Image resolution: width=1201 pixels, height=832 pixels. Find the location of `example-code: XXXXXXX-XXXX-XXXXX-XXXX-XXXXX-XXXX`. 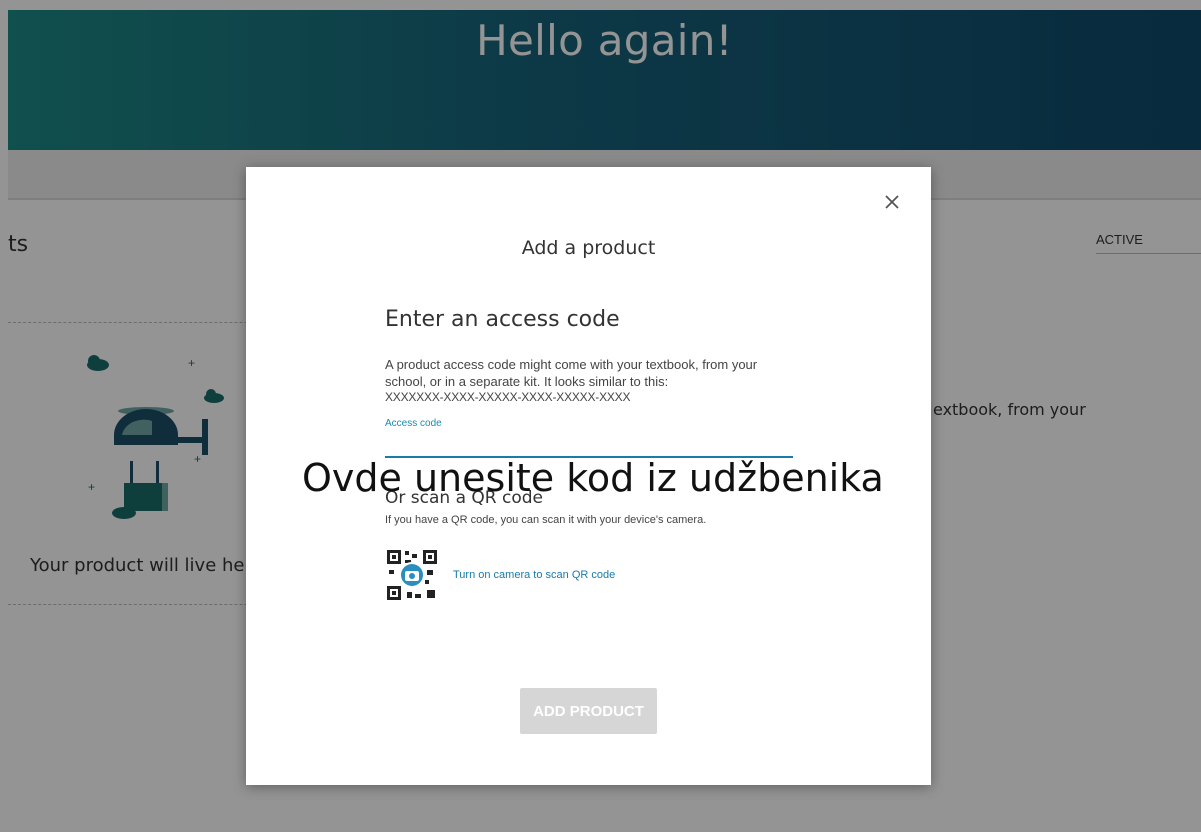

example-code: XXXXXXX-XXXX-XXXXX-XXXX-XXXXX-XXXX is located at coordinates (508, 397).